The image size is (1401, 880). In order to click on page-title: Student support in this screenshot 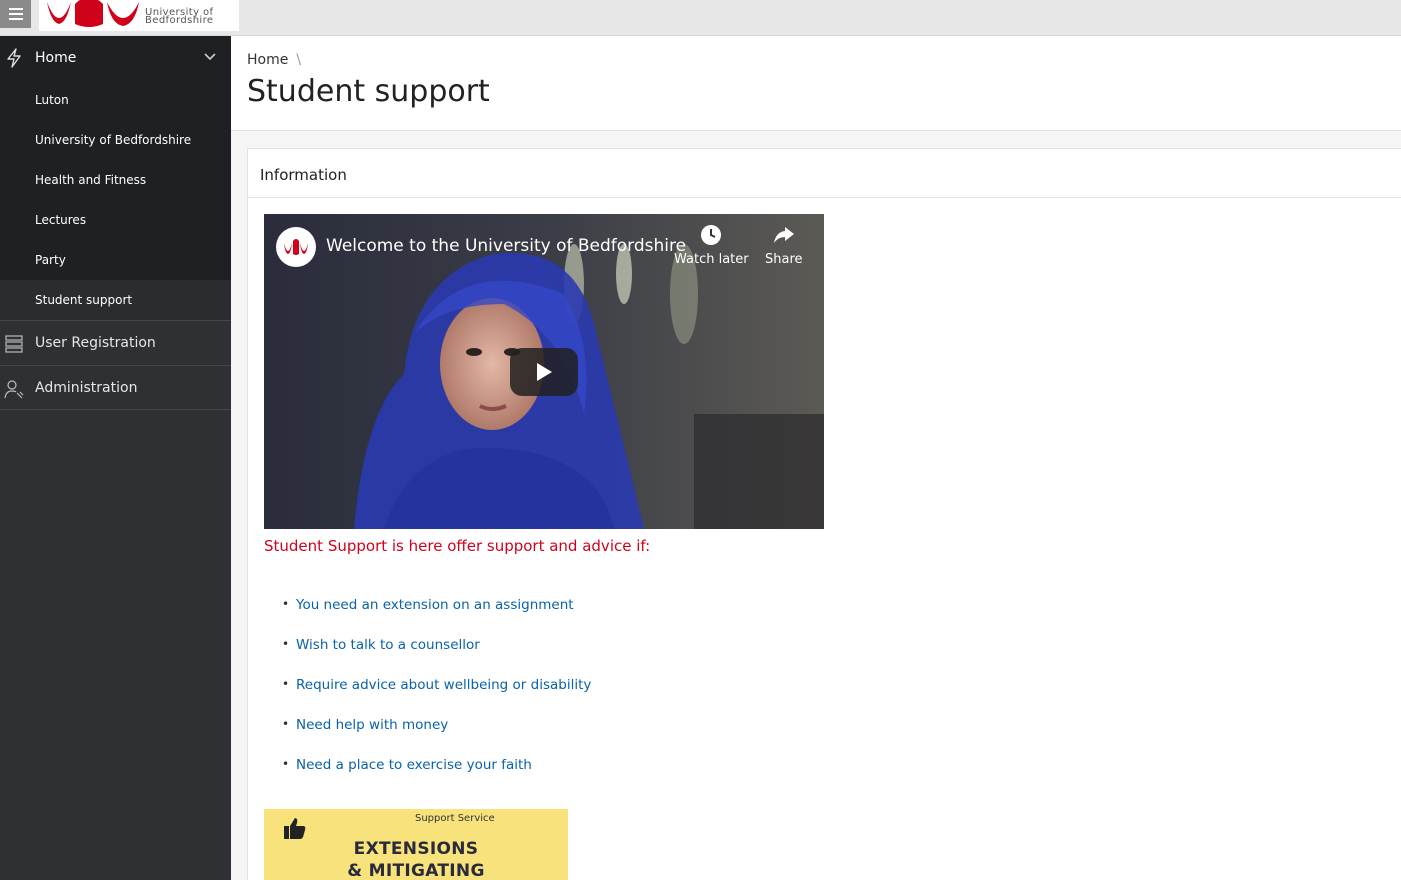, I will do `click(368, 91)`.